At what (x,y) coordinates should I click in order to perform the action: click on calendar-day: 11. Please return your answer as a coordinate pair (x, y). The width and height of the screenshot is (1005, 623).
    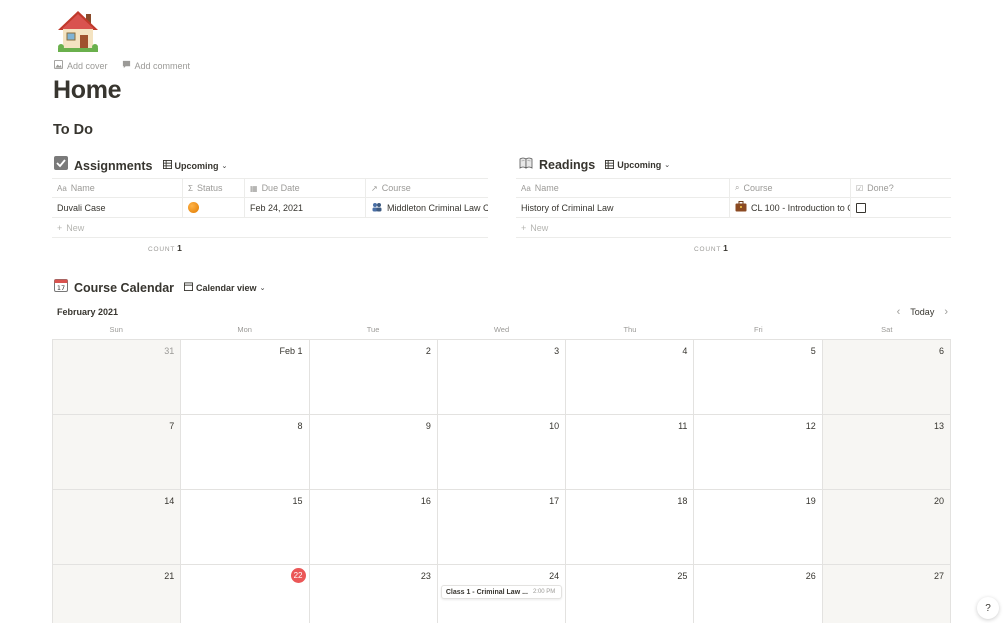
    Looking at the image, I should click on (630, 452).